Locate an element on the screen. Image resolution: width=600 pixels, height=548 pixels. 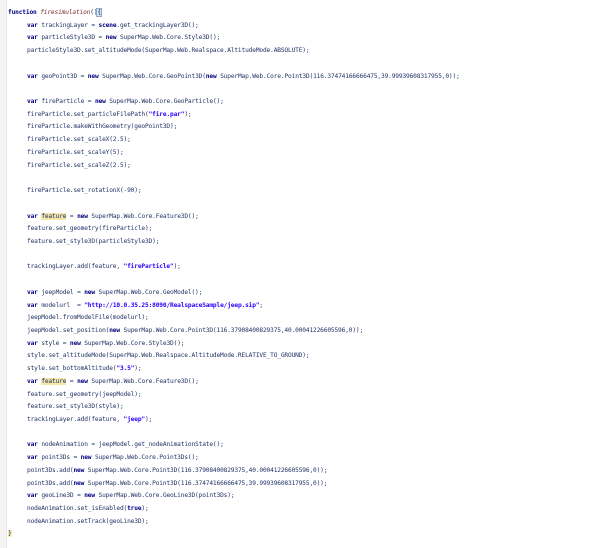
code-string: "fireParticle" is located at coordinates (148, 267).